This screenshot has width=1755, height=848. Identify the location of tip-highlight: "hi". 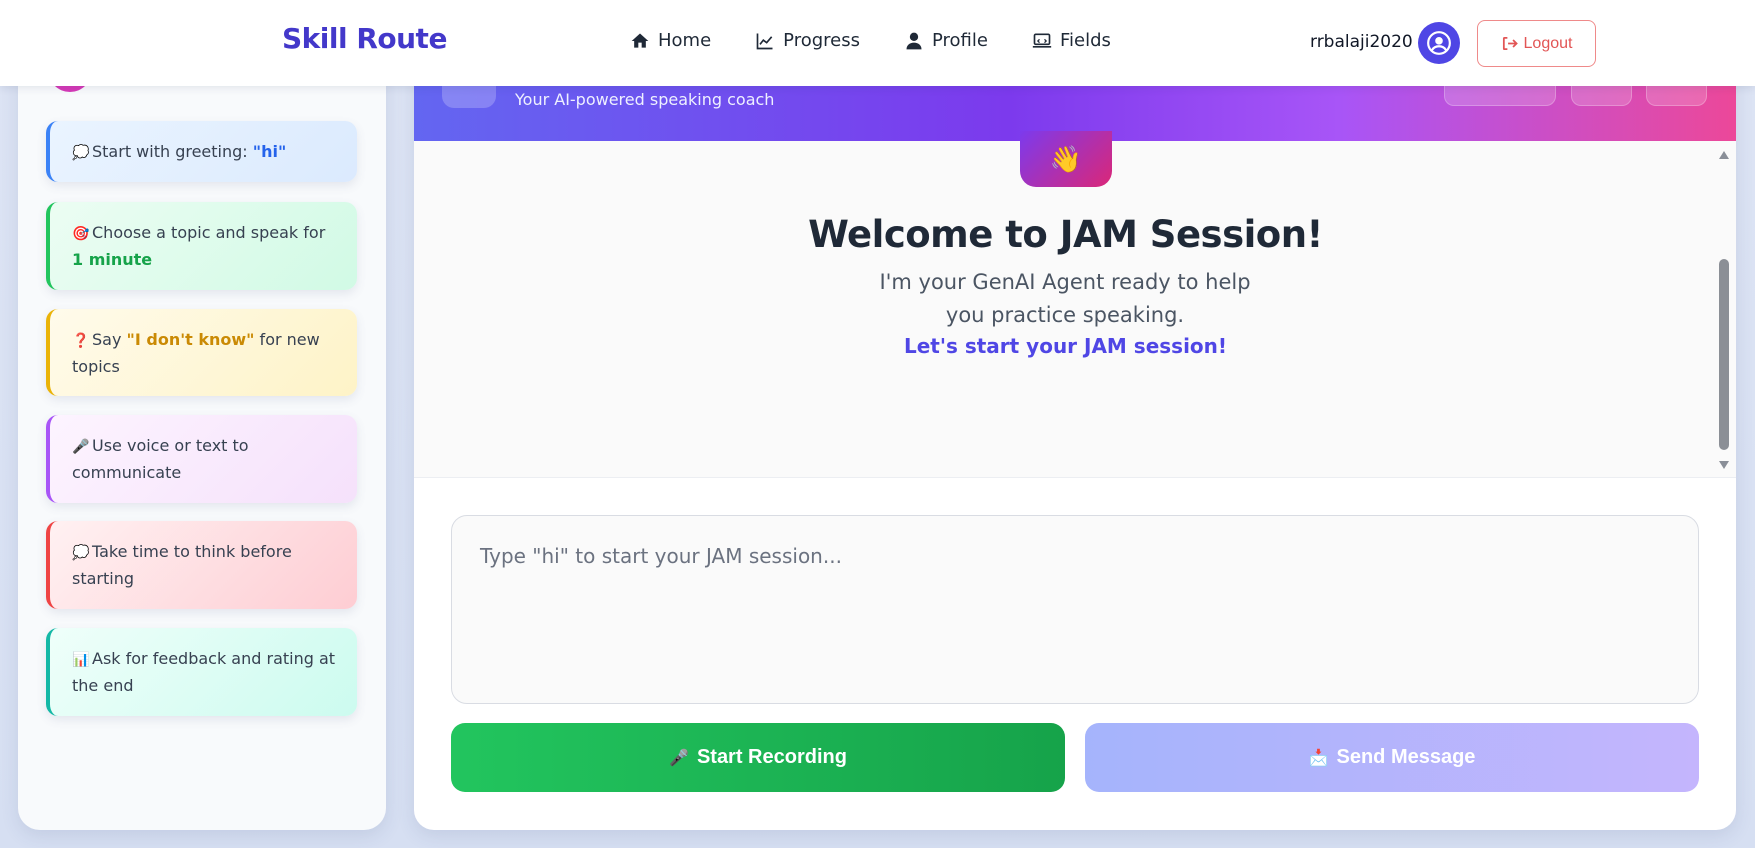
(269, 151).